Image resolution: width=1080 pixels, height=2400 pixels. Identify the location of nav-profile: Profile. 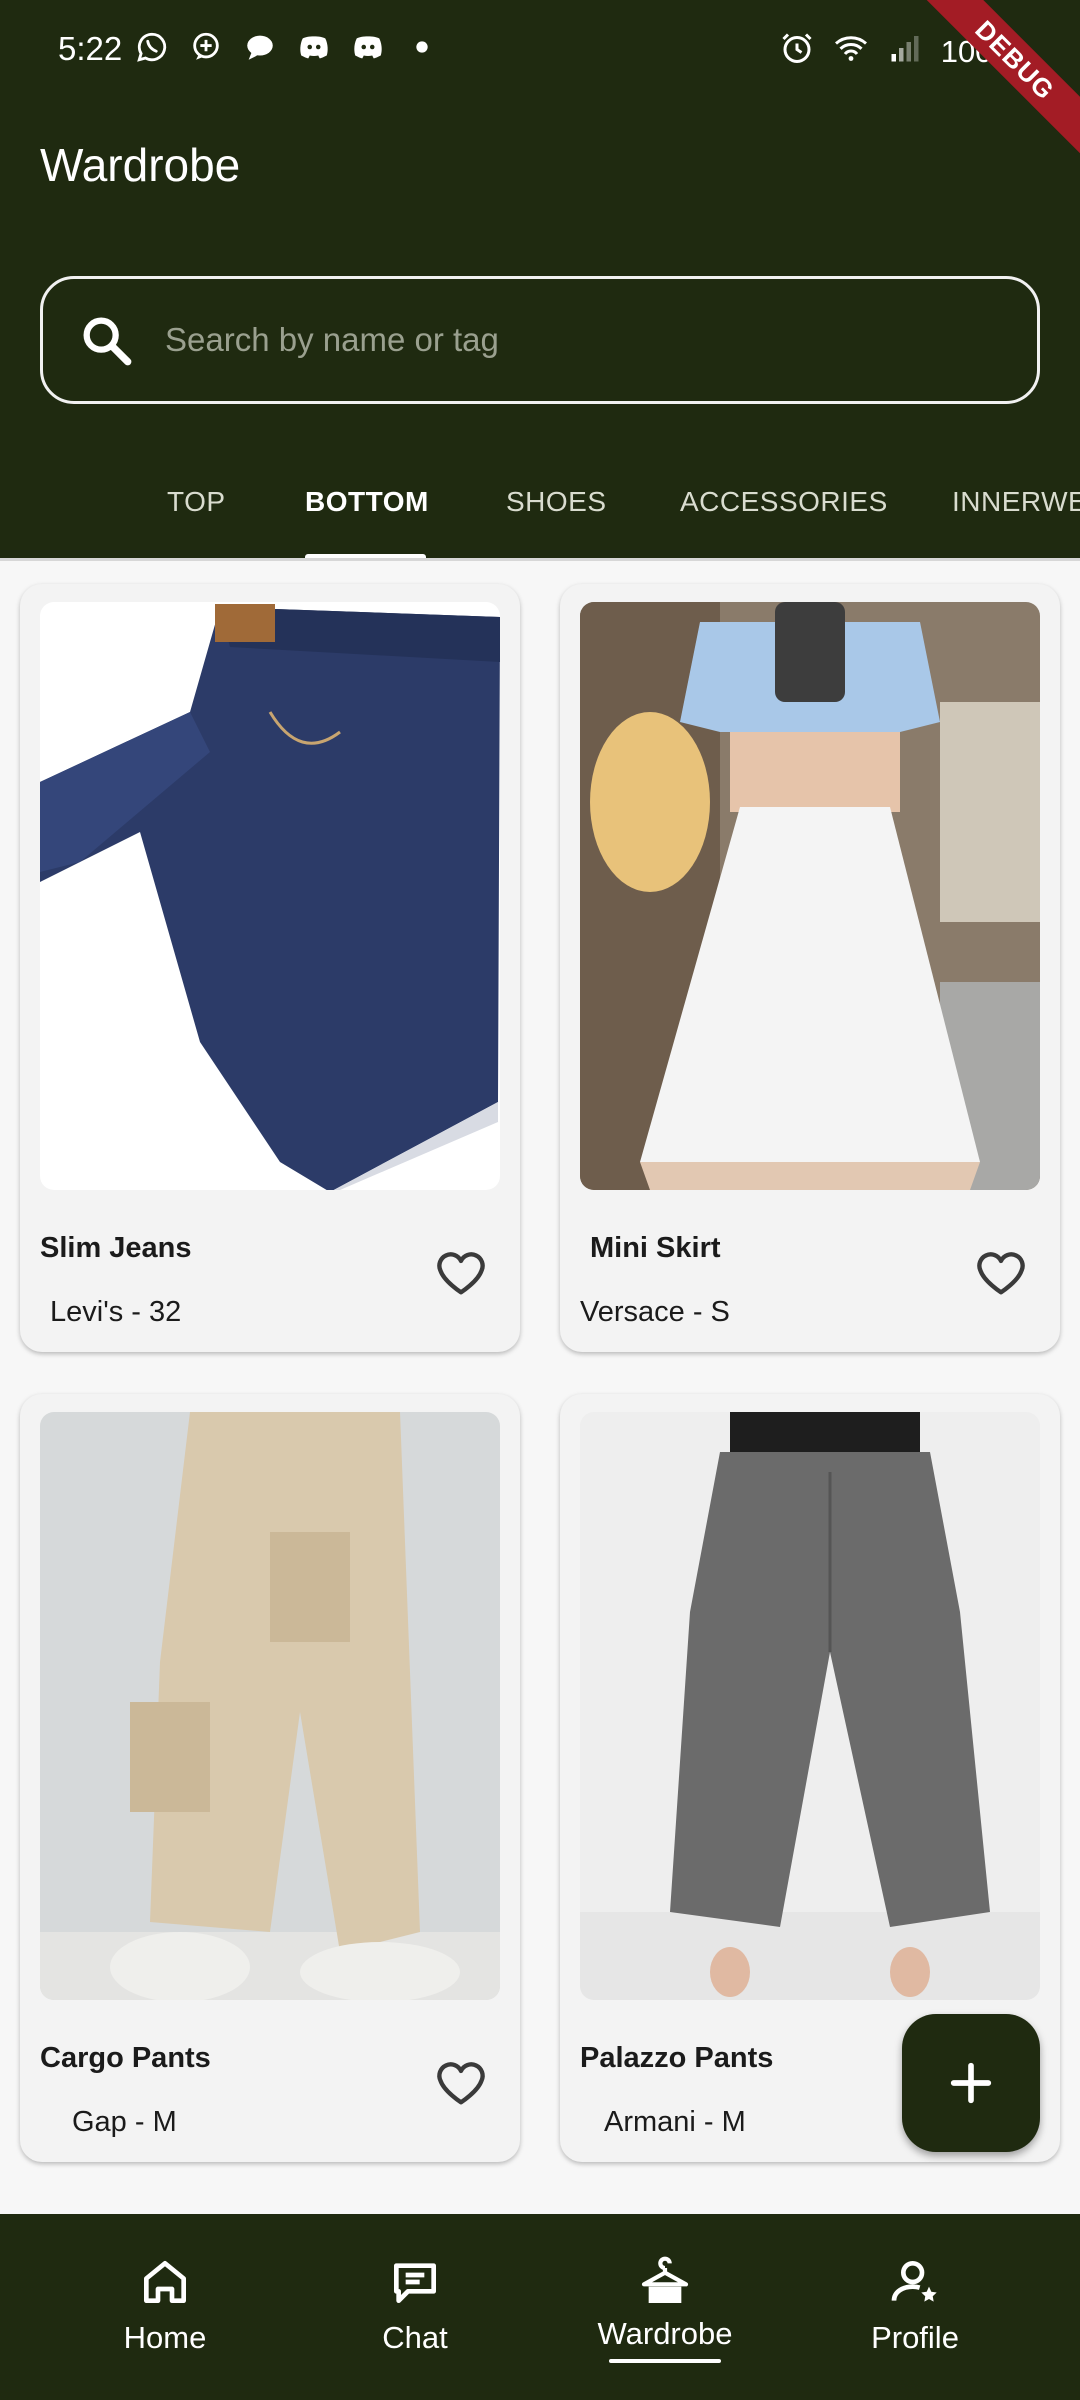
(915, 2307).